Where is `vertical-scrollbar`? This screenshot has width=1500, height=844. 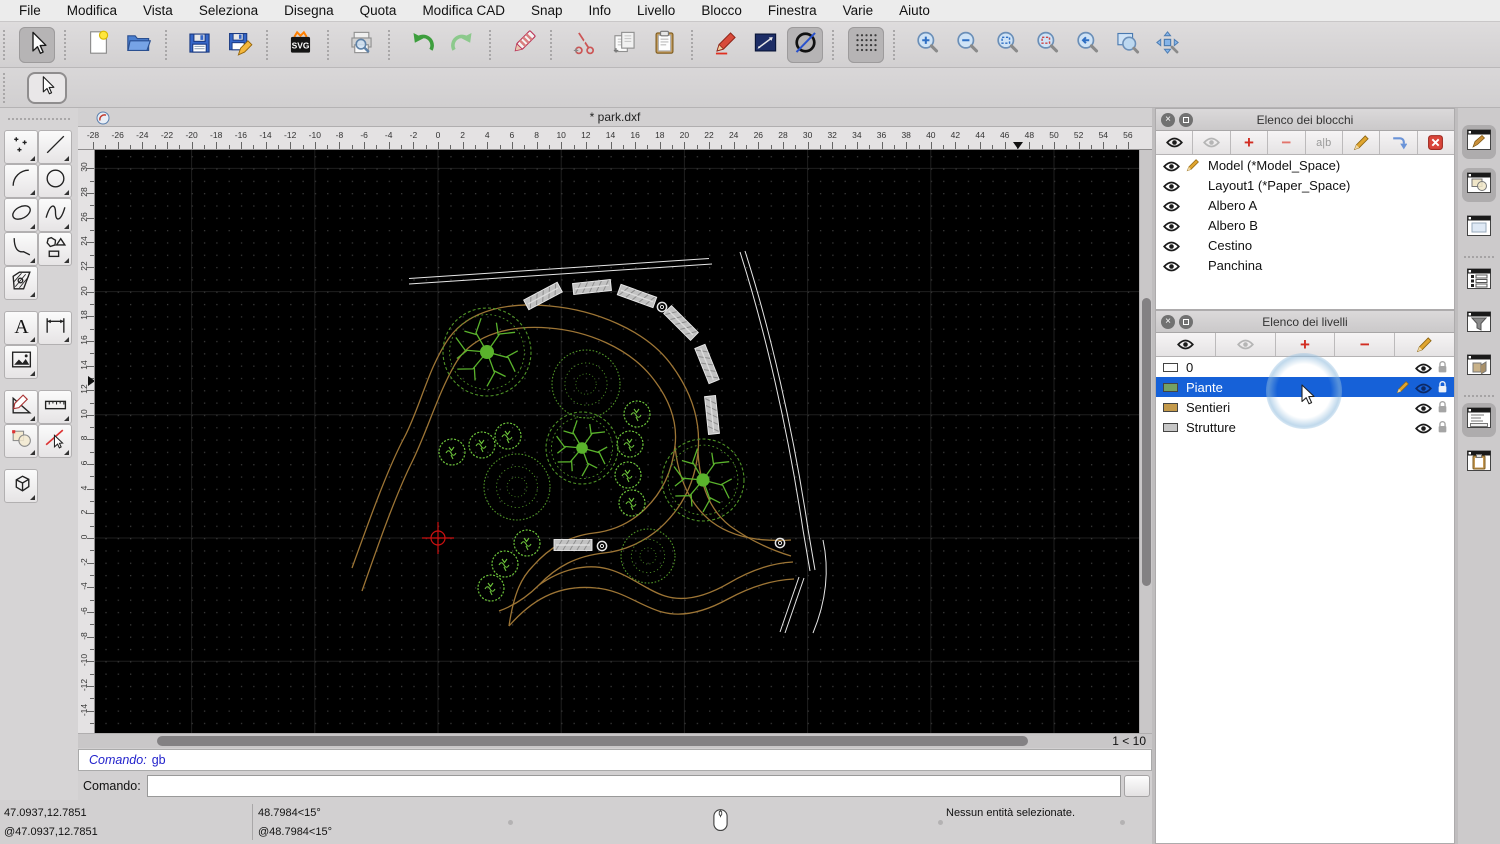 vertical-scrollbar is located at coordinates (1145, 441).